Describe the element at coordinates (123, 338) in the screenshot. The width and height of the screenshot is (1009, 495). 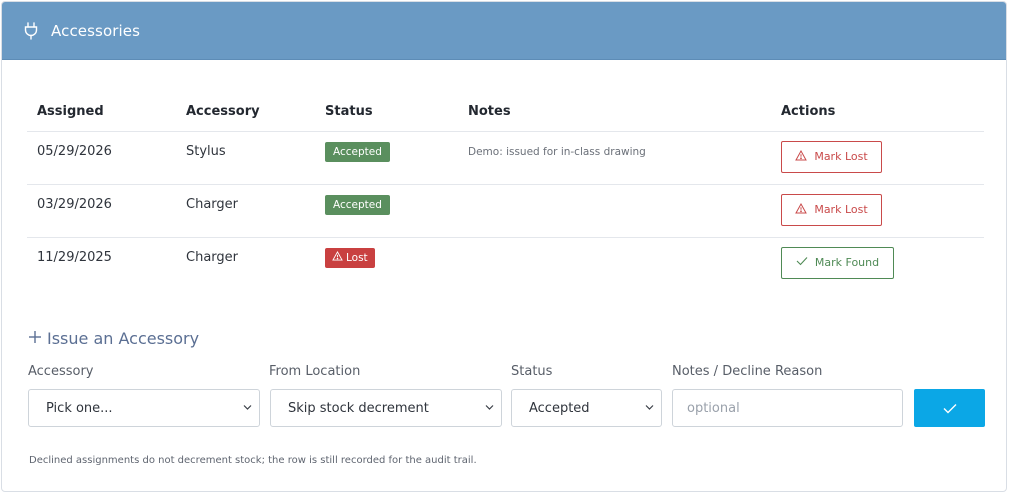
I see `issue-accessory-title: Issue an Accessory` at that location.